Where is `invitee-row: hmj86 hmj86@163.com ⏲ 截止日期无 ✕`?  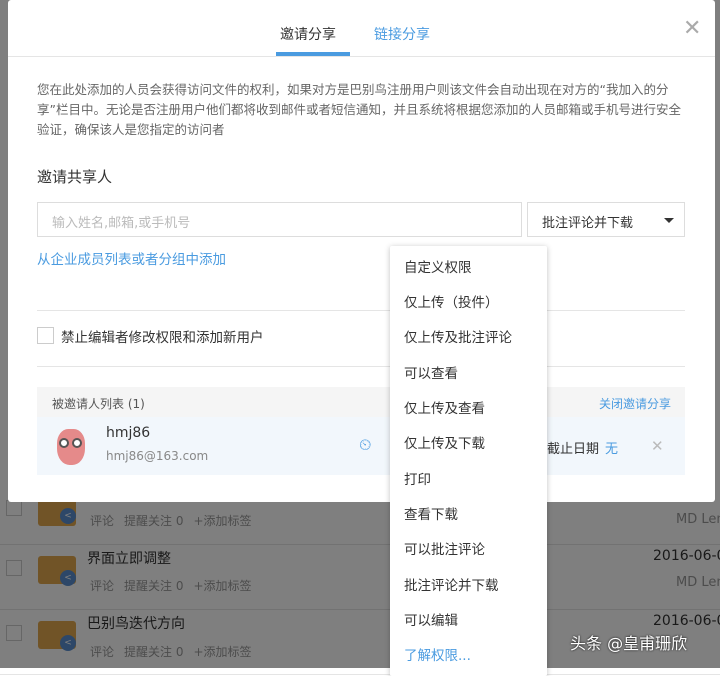
invitee-row: hmj86 hmj86@163.com ⏲ 截止日期无 ✕ is located at coordinates (361, 446).